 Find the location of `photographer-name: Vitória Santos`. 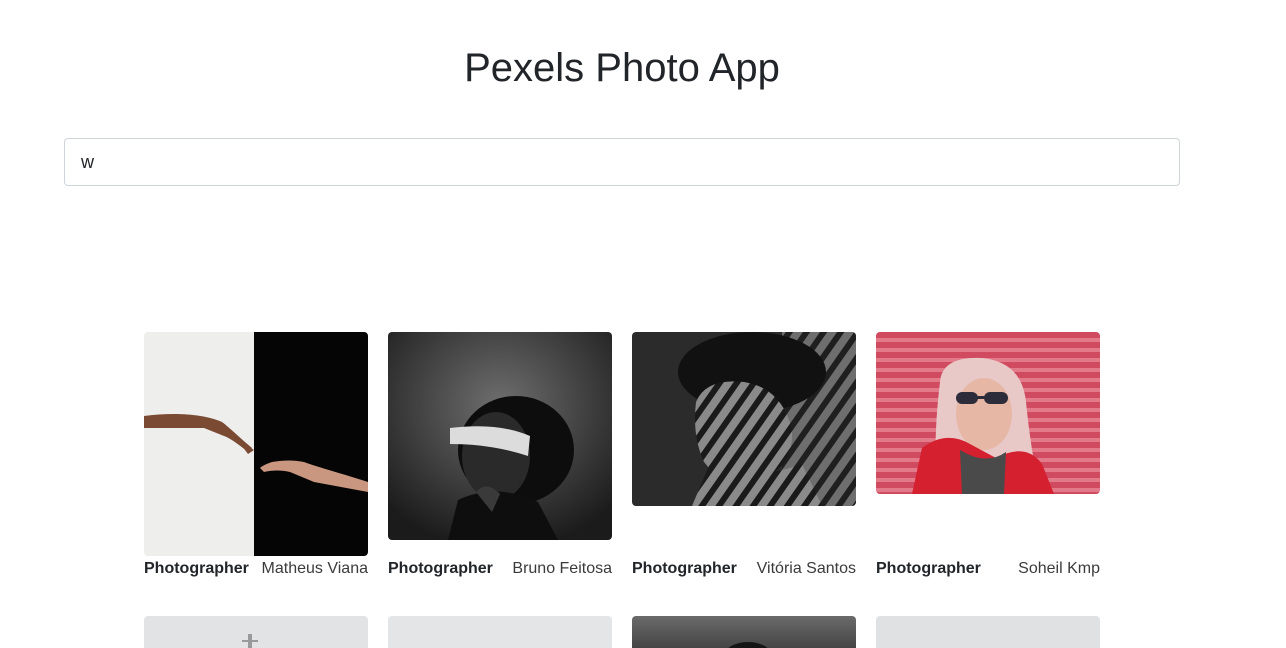

photographer-name: Vitória Santos is located at coordinates (806, 569).